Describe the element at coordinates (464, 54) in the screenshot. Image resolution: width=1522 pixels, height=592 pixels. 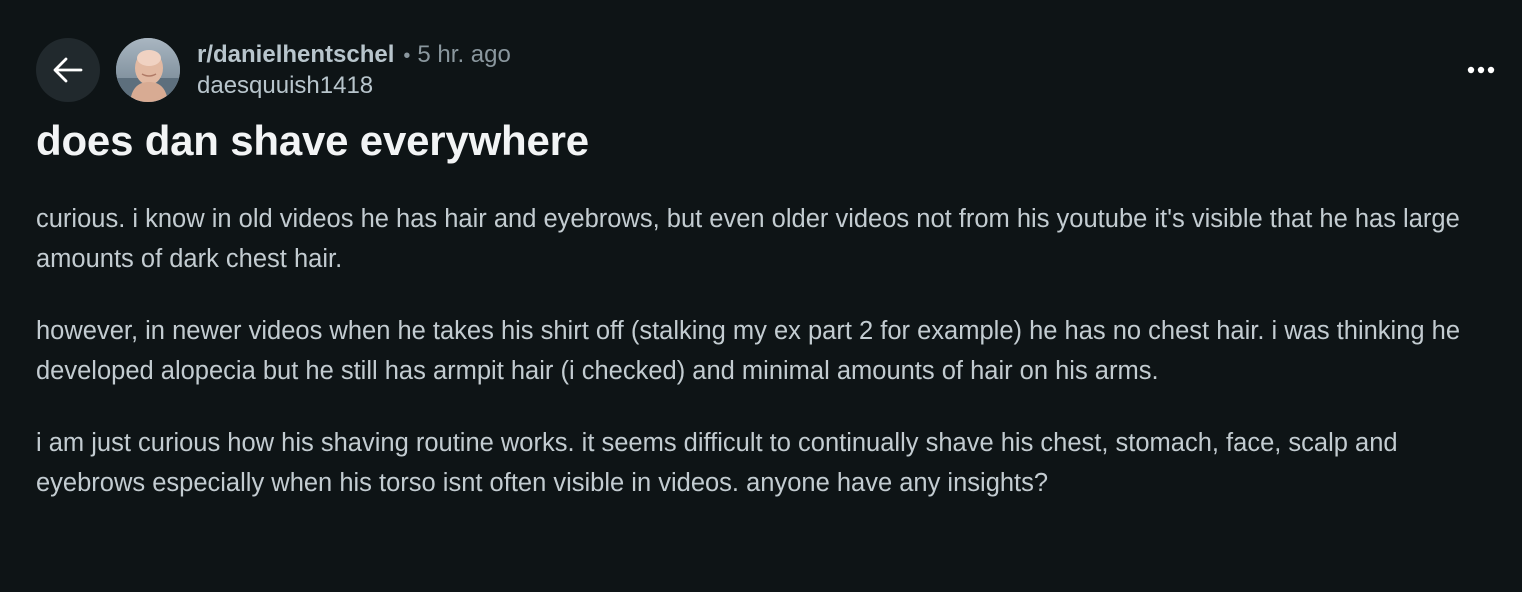
I see `post-time: 5 hr. ago` at that location.